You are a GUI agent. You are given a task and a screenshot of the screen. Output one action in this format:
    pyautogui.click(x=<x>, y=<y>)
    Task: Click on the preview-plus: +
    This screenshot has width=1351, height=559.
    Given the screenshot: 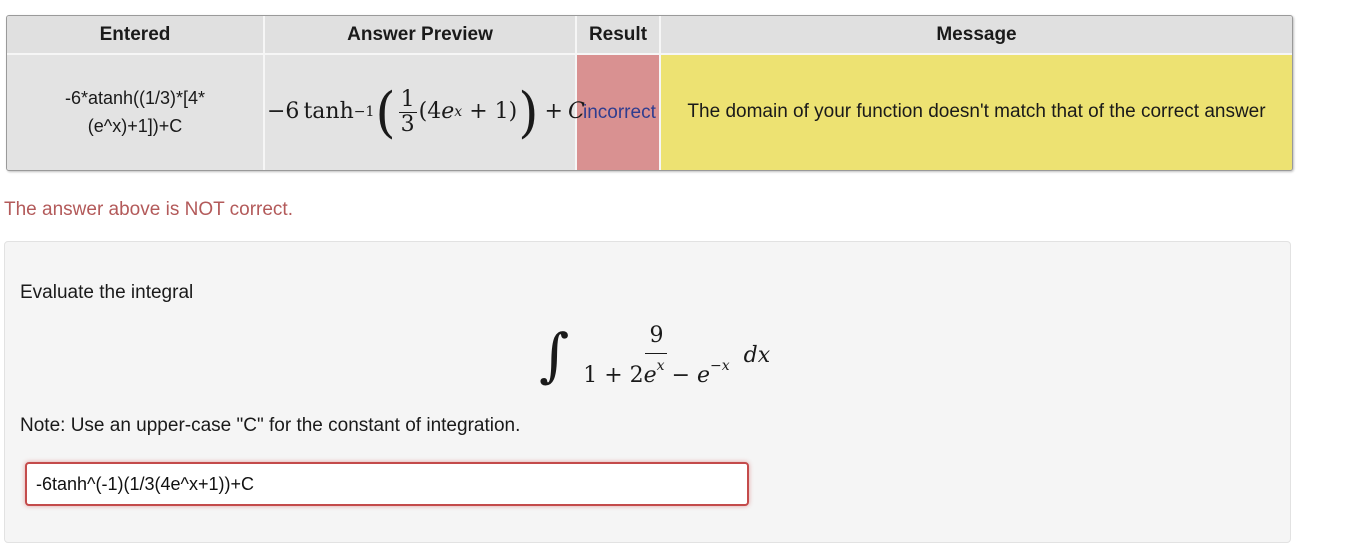 What is the action you would take?
    pyautogui.click(x=553, y=112)
    